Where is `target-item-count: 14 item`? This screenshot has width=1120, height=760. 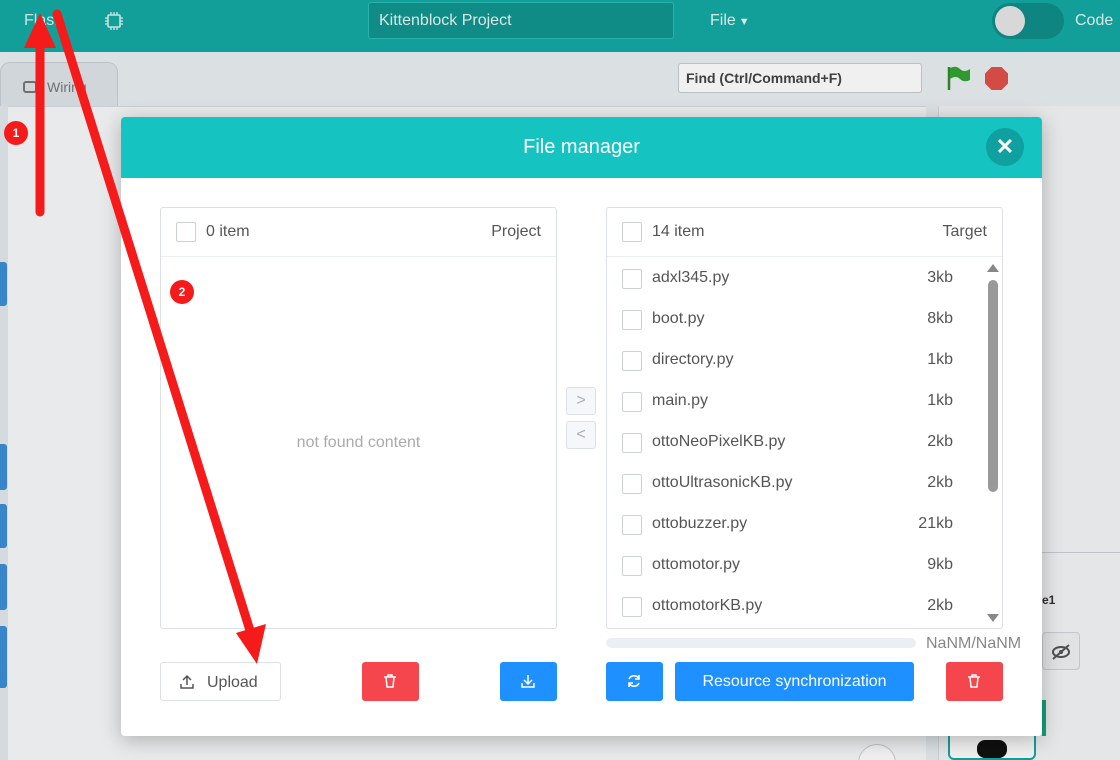 target-item-count: 14 item is located at coordinates (678, 231).